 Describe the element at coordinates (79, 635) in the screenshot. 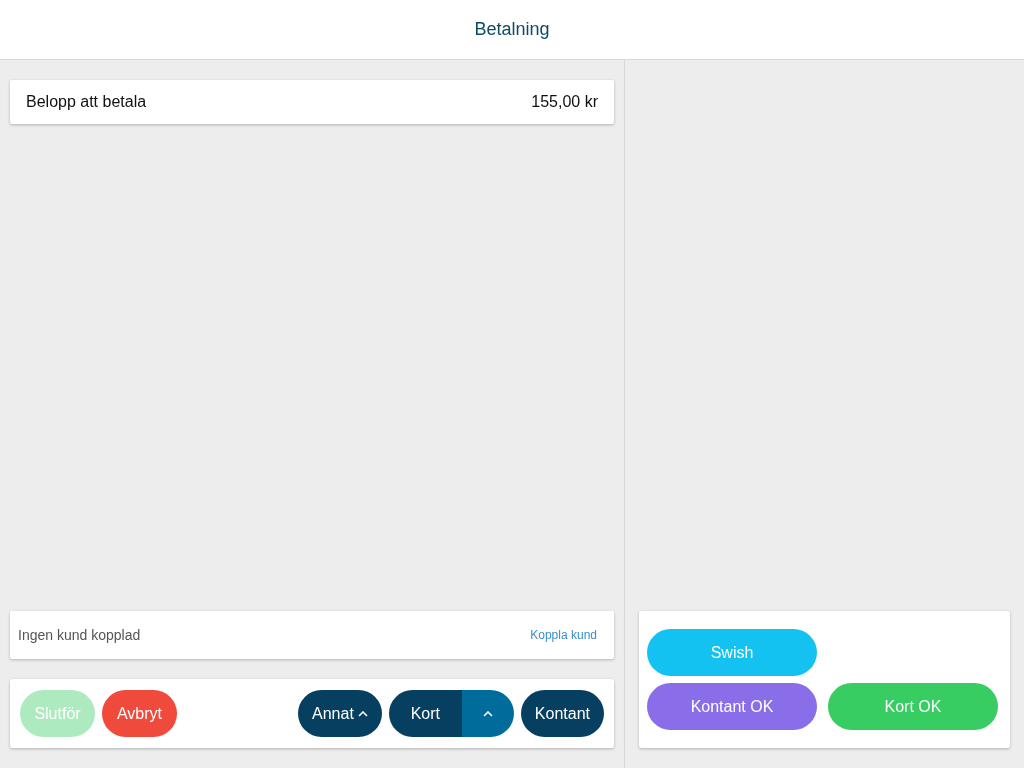

I see `customer-status: Ingen kund kopplad` at that location.